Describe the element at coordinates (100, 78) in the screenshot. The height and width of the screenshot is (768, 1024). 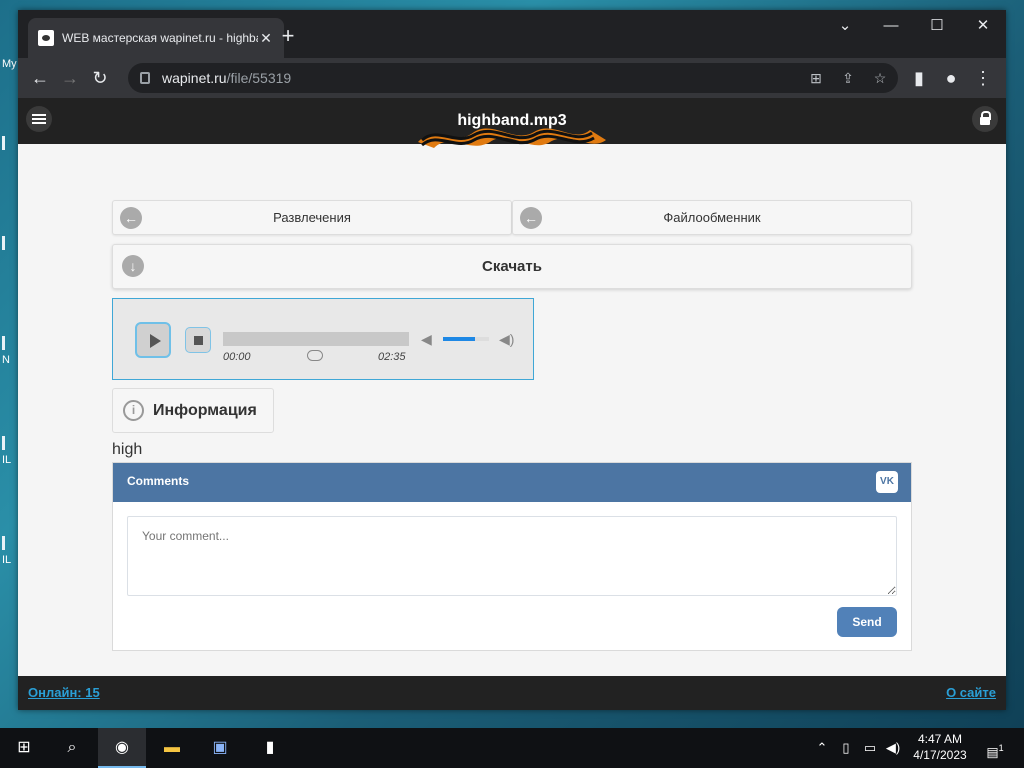
I see `reload-icon: ↻` at that location.